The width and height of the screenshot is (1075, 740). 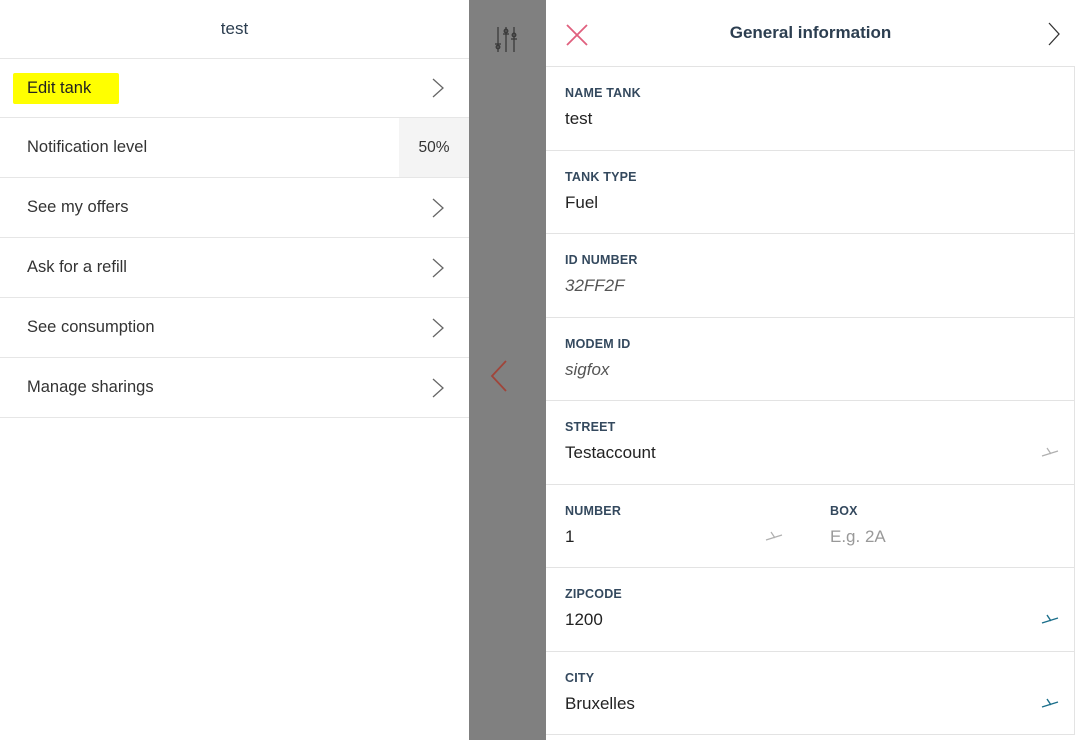 What do you see at coordinates (507, 39) in the screenshot?
I see `filter-sliders-icon` at bounding box center [507, 39].